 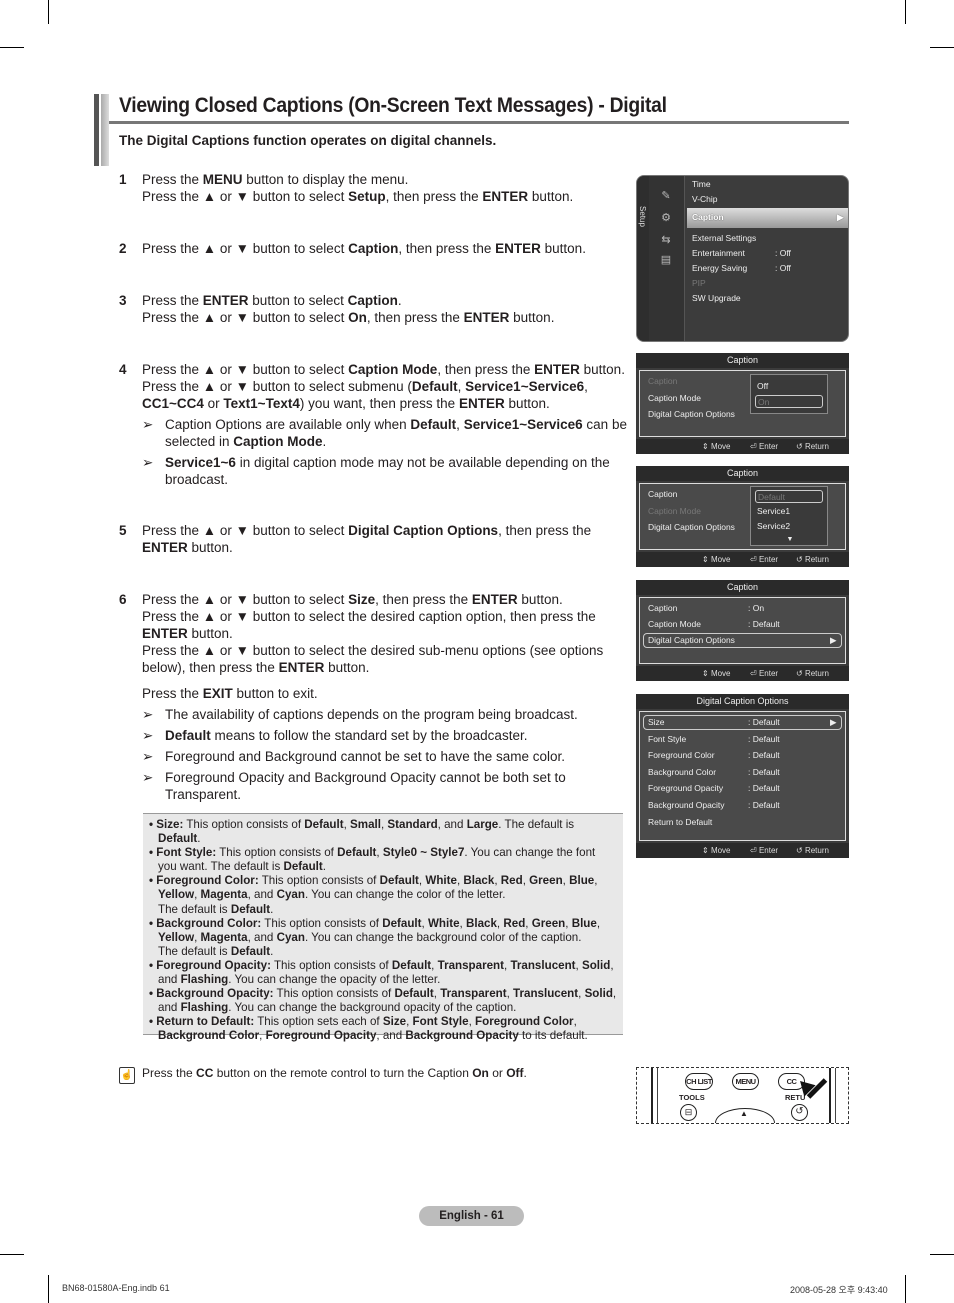 What do you see at coordinates (123, 530) in the screenshot?
I see `step-number: 5` at bounding box center [123, 530].